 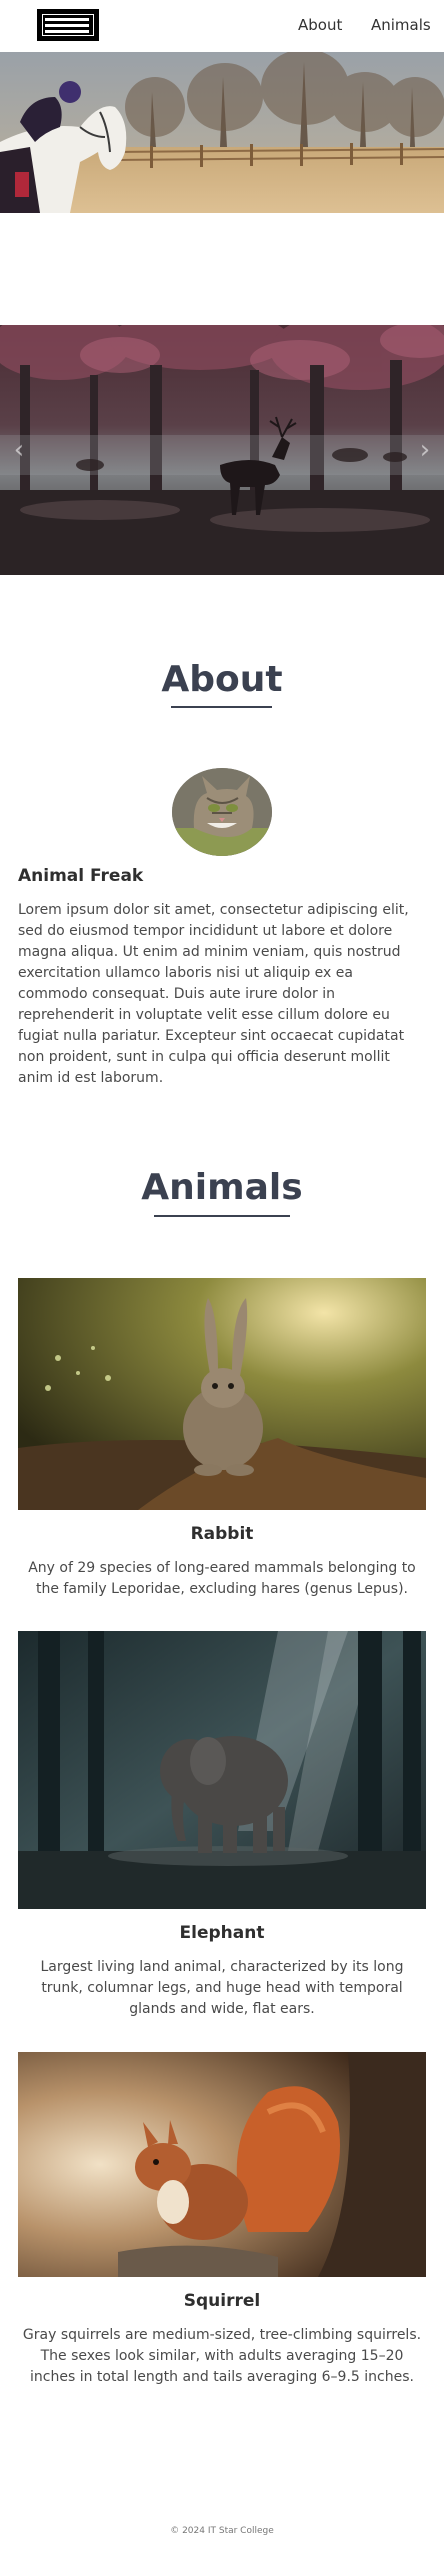 I want to click on hero-image-horse, so click(x=222, y=132).